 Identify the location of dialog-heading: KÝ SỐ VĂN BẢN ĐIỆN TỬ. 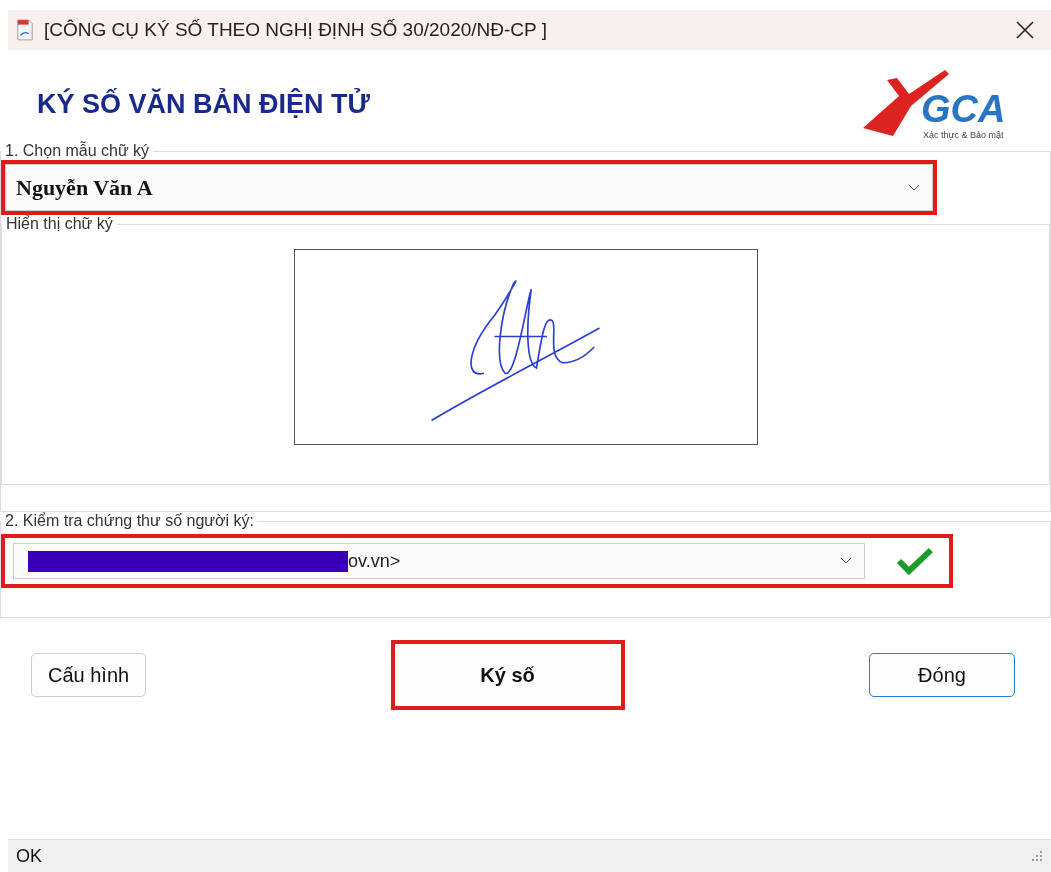
(203, 104).